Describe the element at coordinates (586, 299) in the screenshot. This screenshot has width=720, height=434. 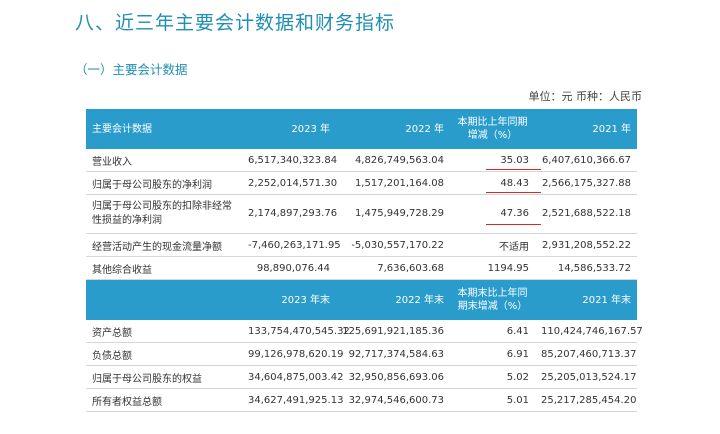
I see `header-cell: 2021 年末` at that location.